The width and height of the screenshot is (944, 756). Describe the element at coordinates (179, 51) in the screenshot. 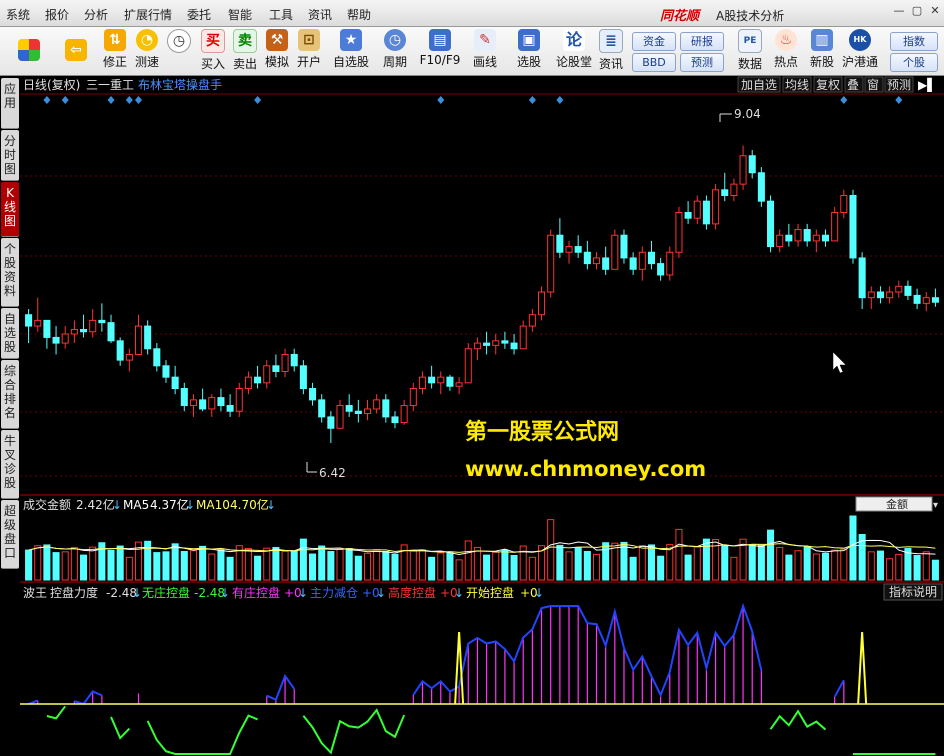

I see `timer-button: ◷` at that location.